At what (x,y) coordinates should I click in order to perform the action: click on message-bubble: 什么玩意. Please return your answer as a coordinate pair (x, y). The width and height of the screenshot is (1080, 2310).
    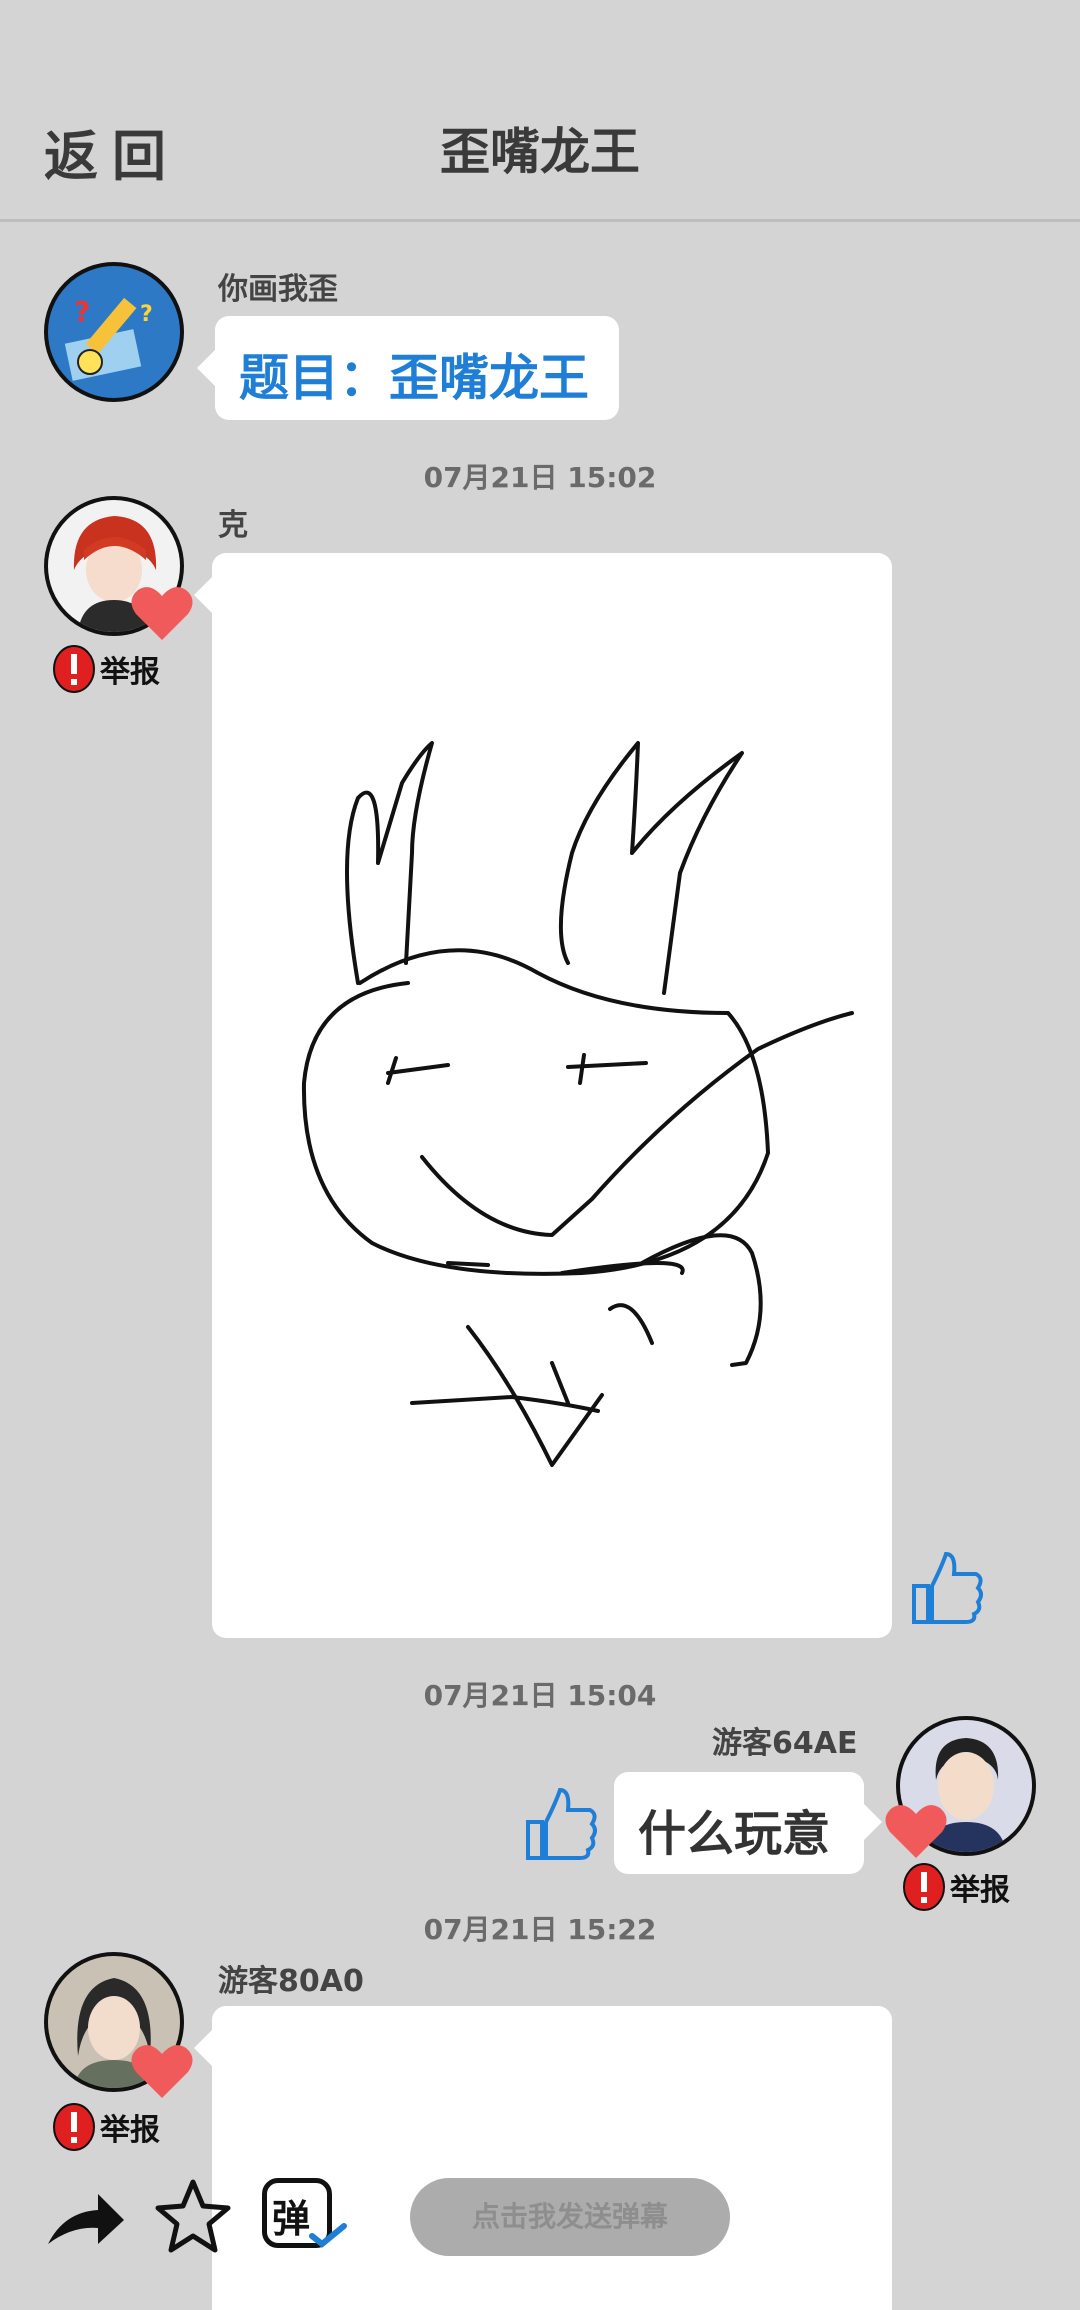
    Looking at the image, I should click on (748, 1823).